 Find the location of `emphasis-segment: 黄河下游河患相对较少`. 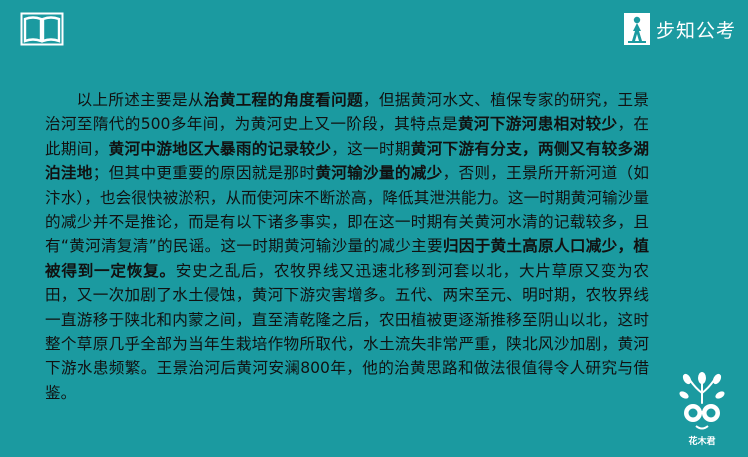

emphasis-segment: 黄河下游河患相对较少 is located at coordinates (537, 124).